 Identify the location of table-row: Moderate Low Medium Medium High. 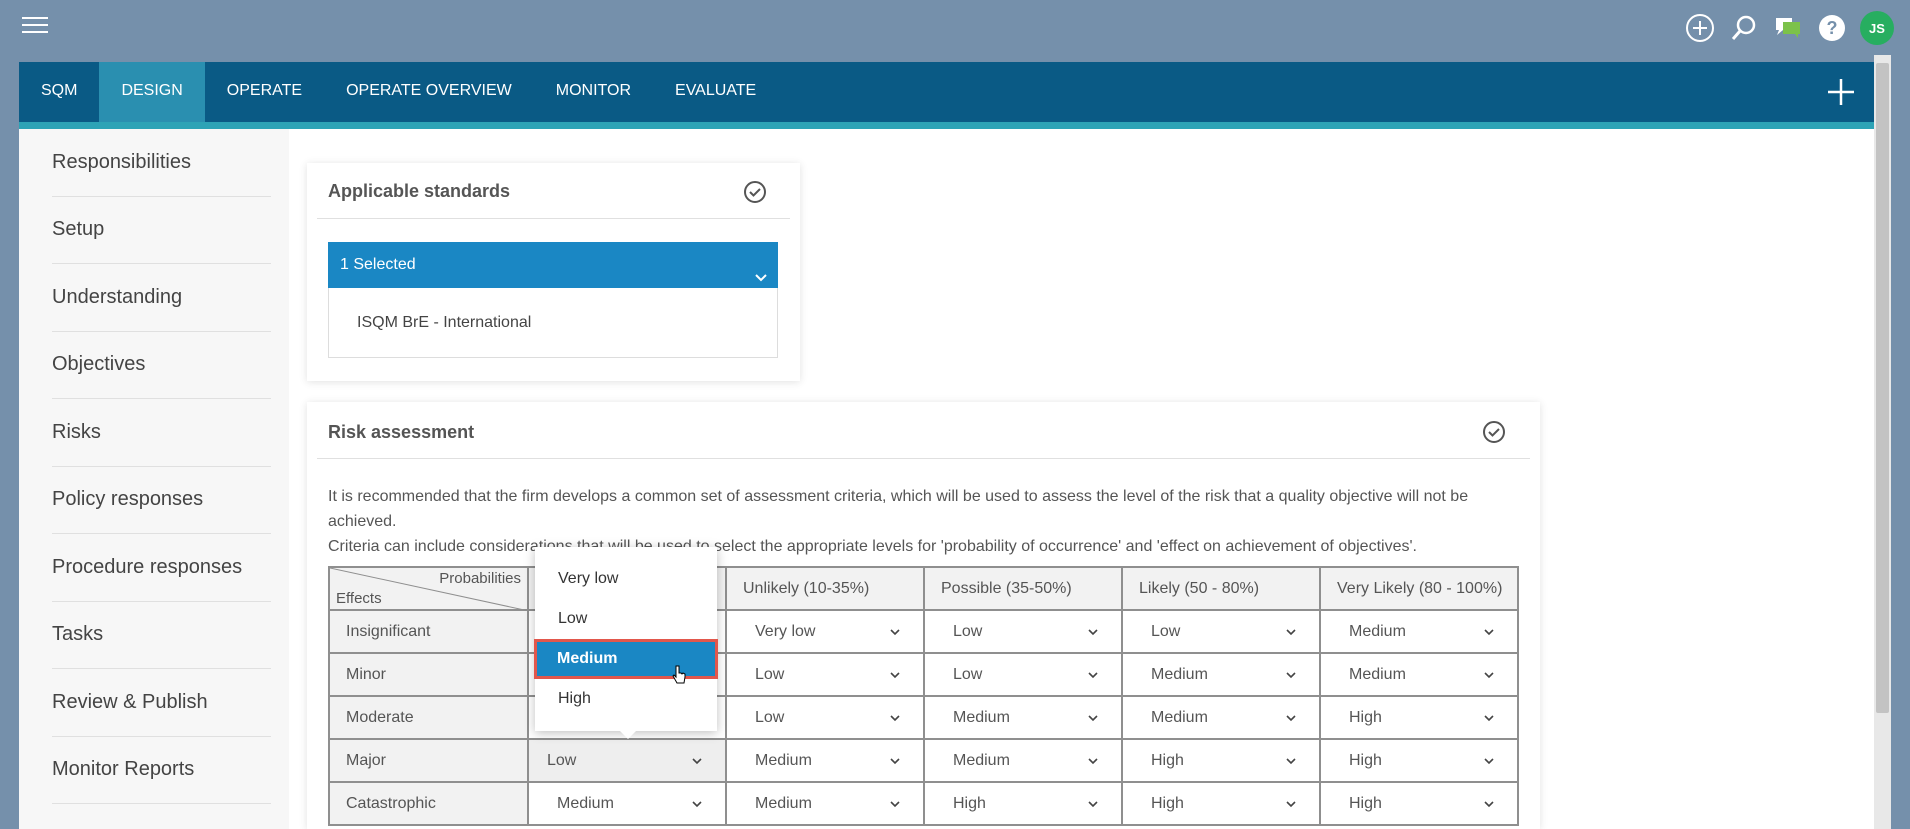
(923, 717).